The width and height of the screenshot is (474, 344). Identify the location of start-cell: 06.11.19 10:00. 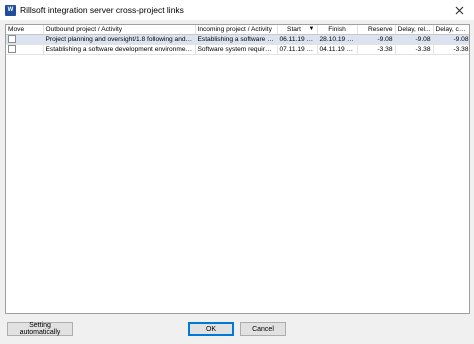
(297, 39).